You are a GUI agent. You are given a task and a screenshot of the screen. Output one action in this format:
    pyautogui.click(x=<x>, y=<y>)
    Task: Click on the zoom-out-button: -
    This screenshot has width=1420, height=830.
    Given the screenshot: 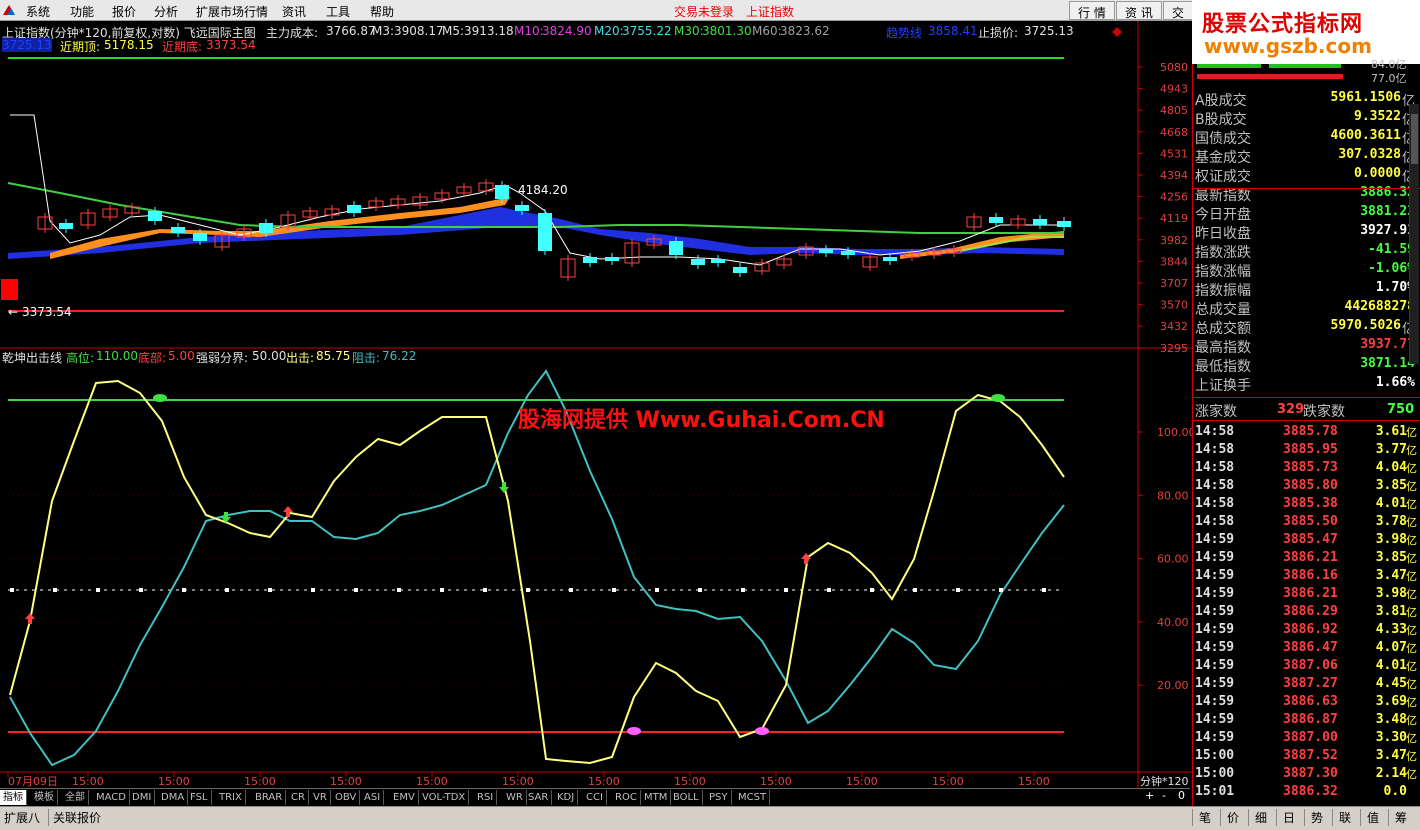 What is the action you would take?
    pyautogui.click(x=1164, y=797)
    